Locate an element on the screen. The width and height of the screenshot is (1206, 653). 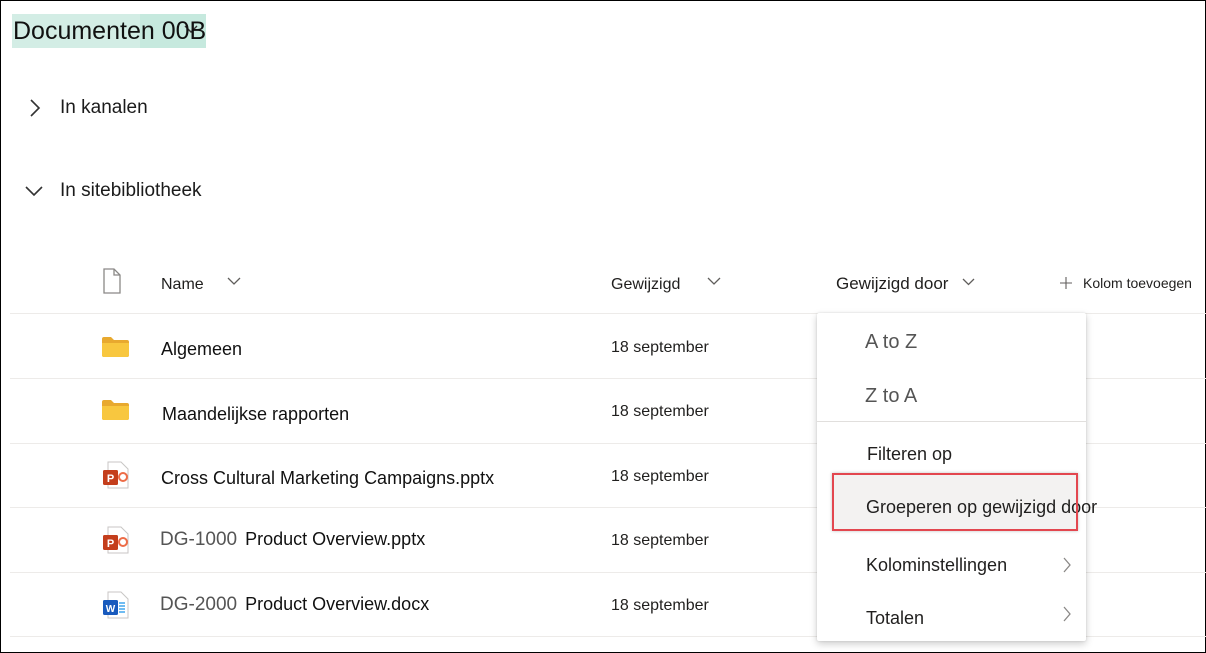
menu-item-column-settings: Kolominstellingen is located at coordinates (969, 566).